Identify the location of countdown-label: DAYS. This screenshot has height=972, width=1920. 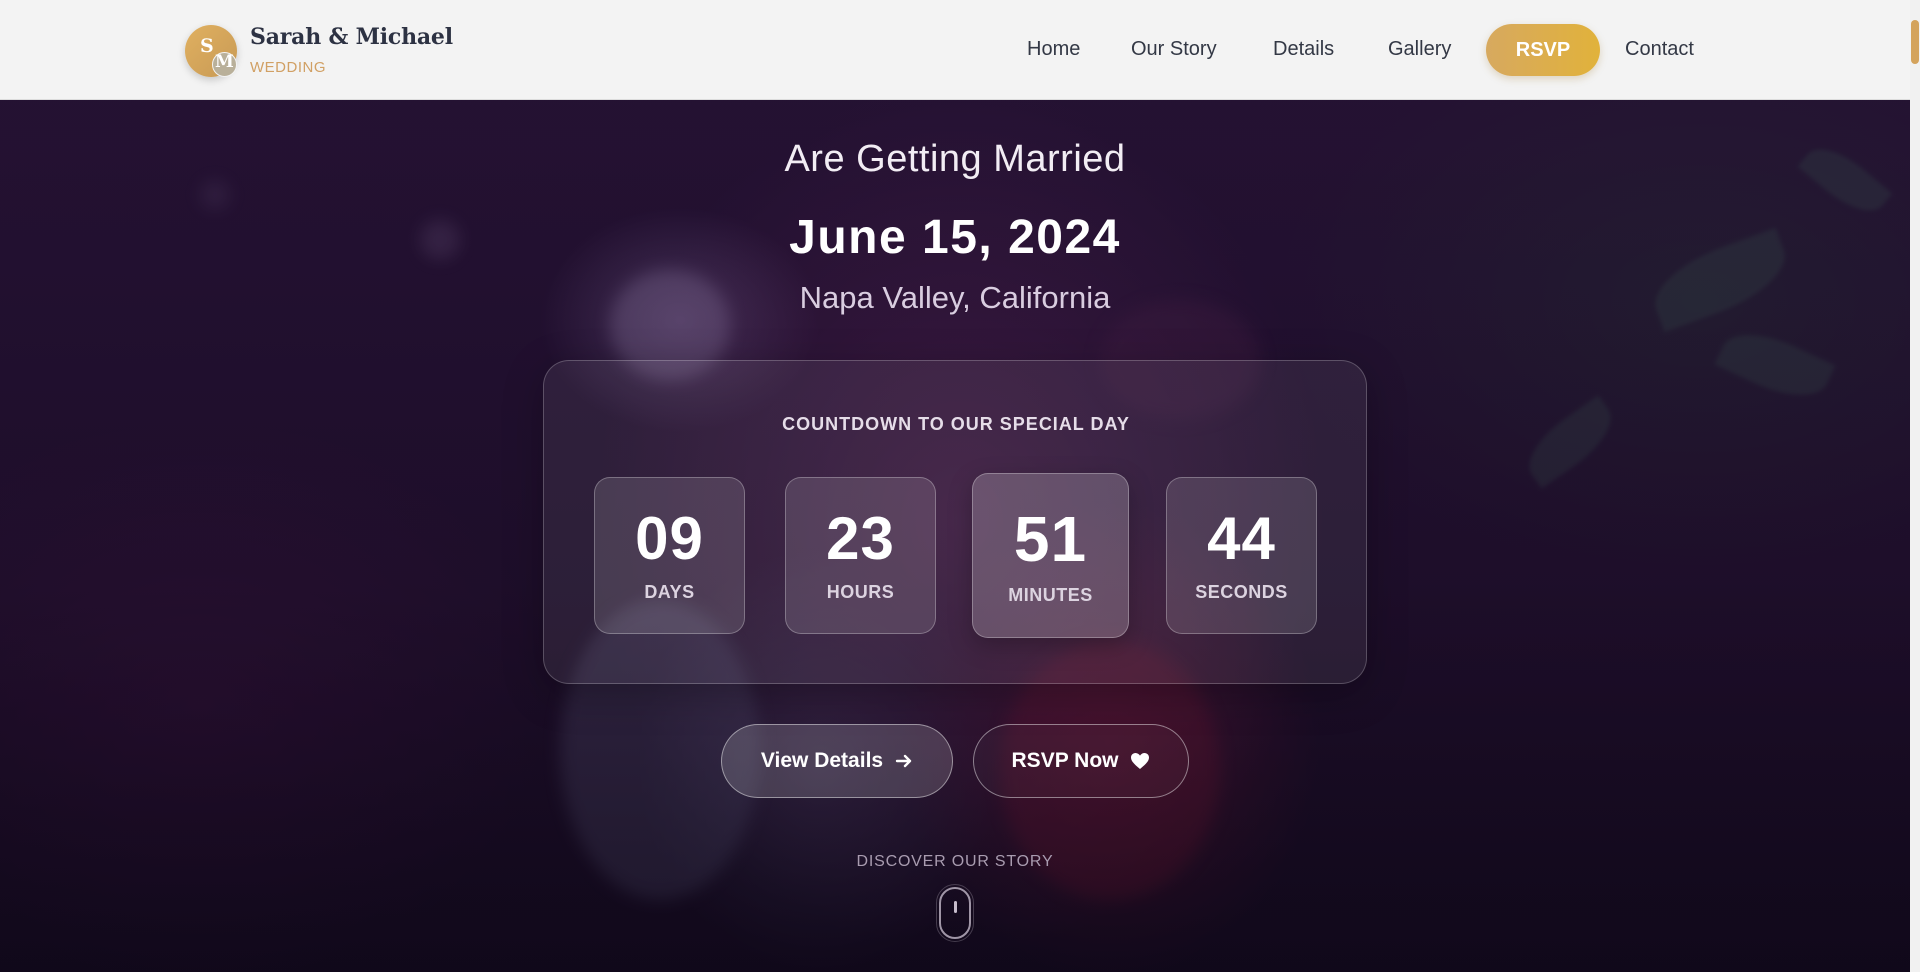
(669, 592).